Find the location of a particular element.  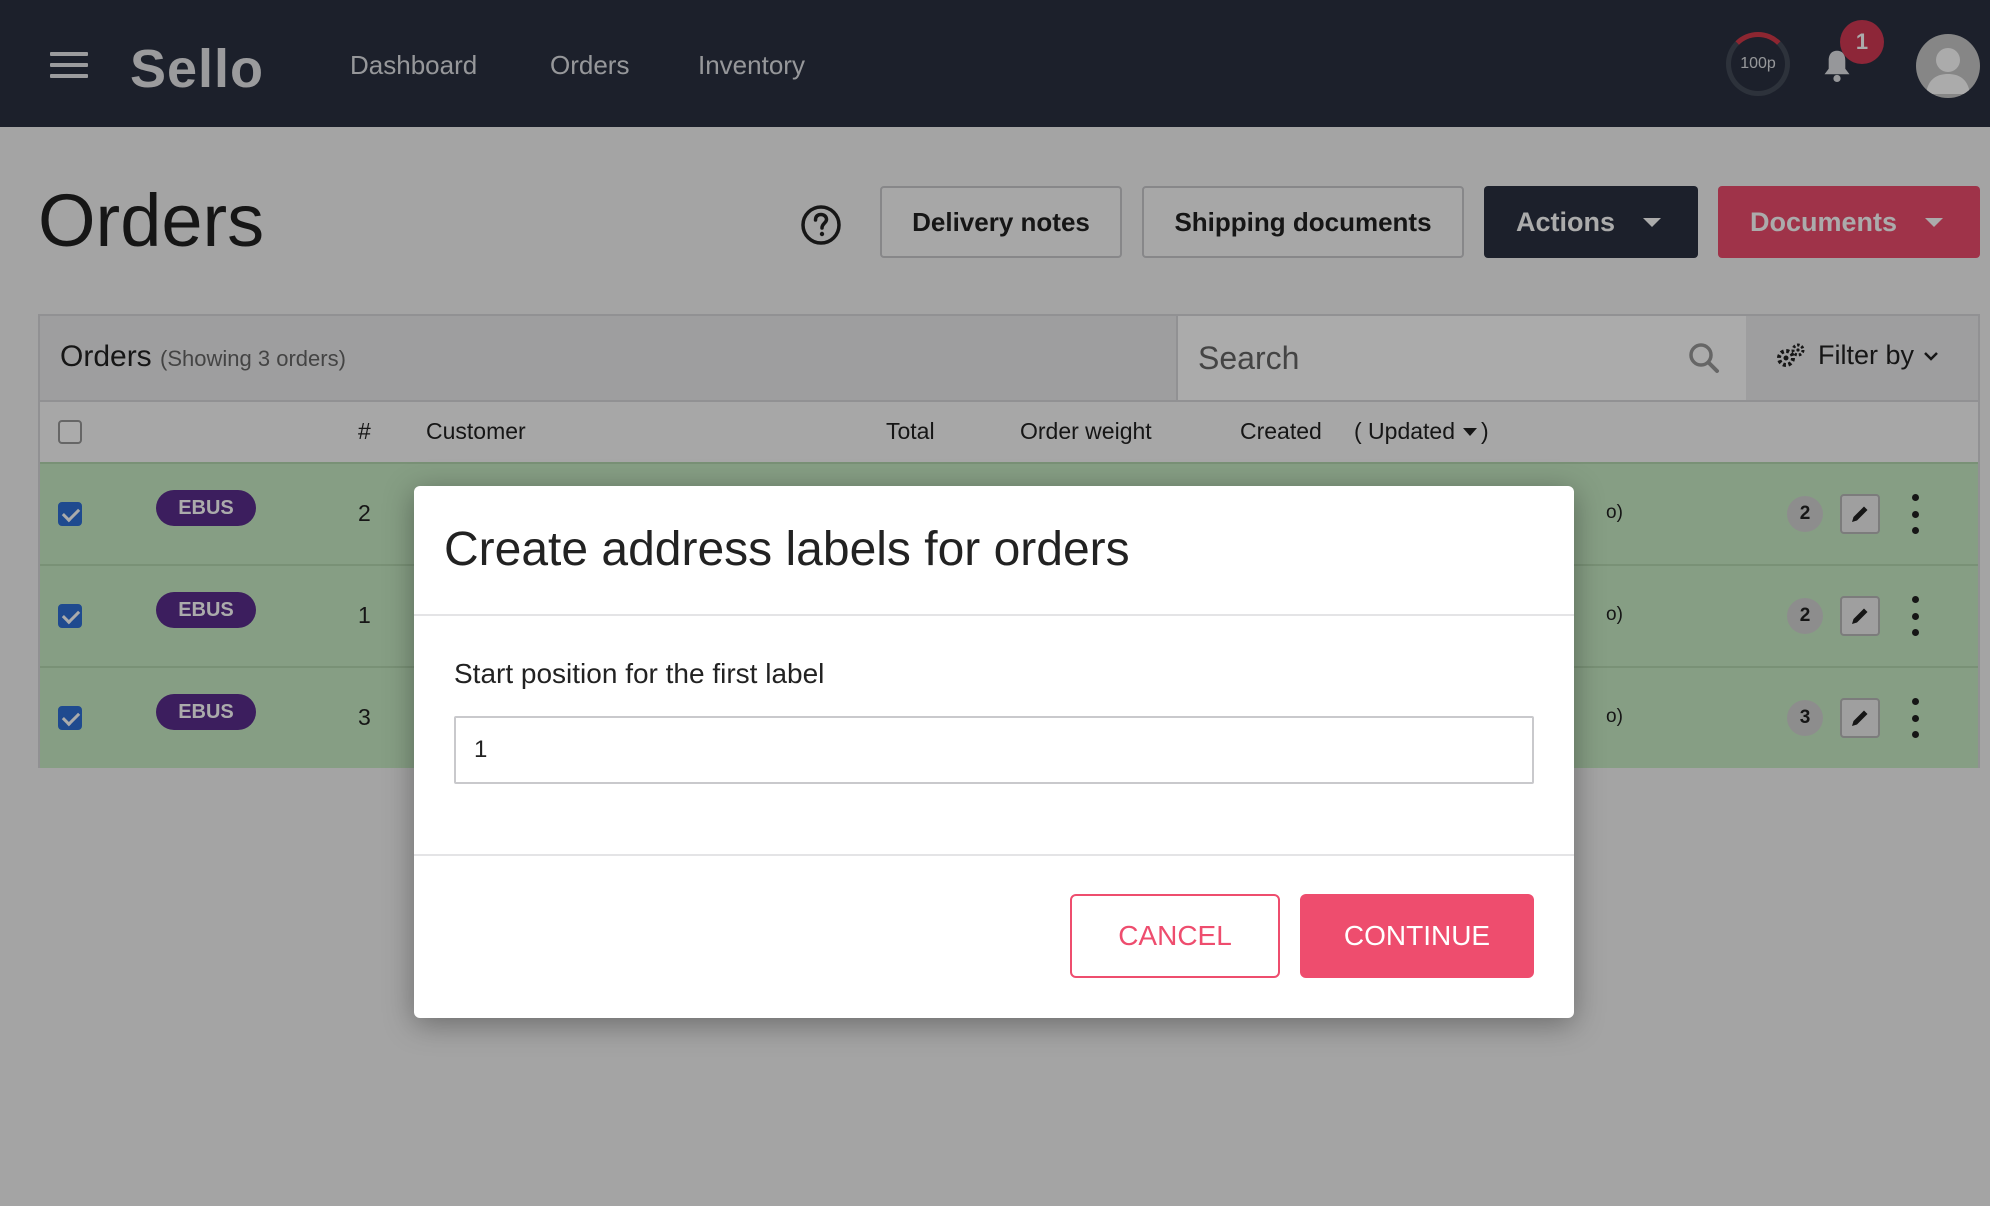

start-position-input is located at coordinates (994, 750).